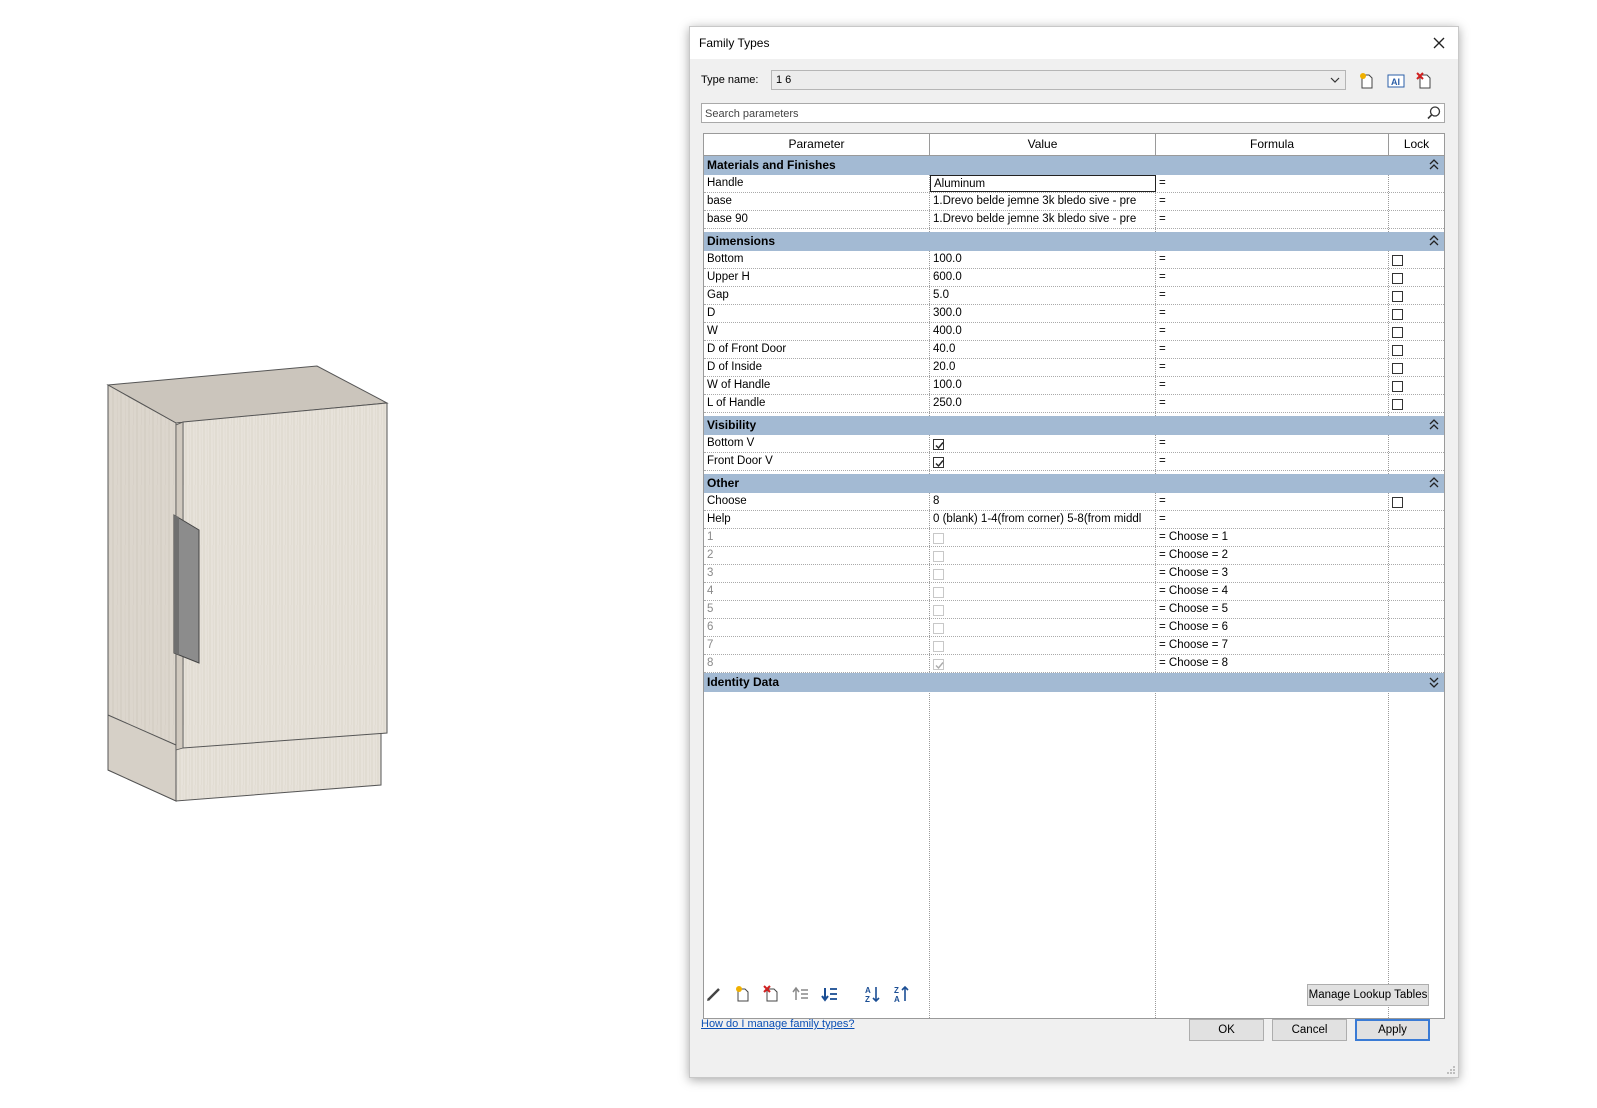 This screenshot has height=1108, width=1597. What do you see at coordinates (817, 555) in the screenshot?
I see `parameter-name-cell: 2` at bounding box center [817, 555].